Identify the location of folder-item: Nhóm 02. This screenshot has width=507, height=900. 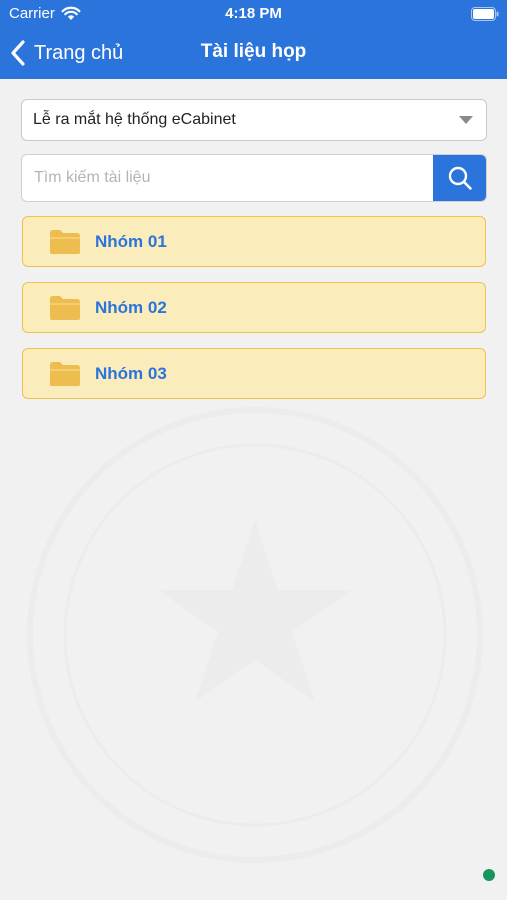
(254, 307).